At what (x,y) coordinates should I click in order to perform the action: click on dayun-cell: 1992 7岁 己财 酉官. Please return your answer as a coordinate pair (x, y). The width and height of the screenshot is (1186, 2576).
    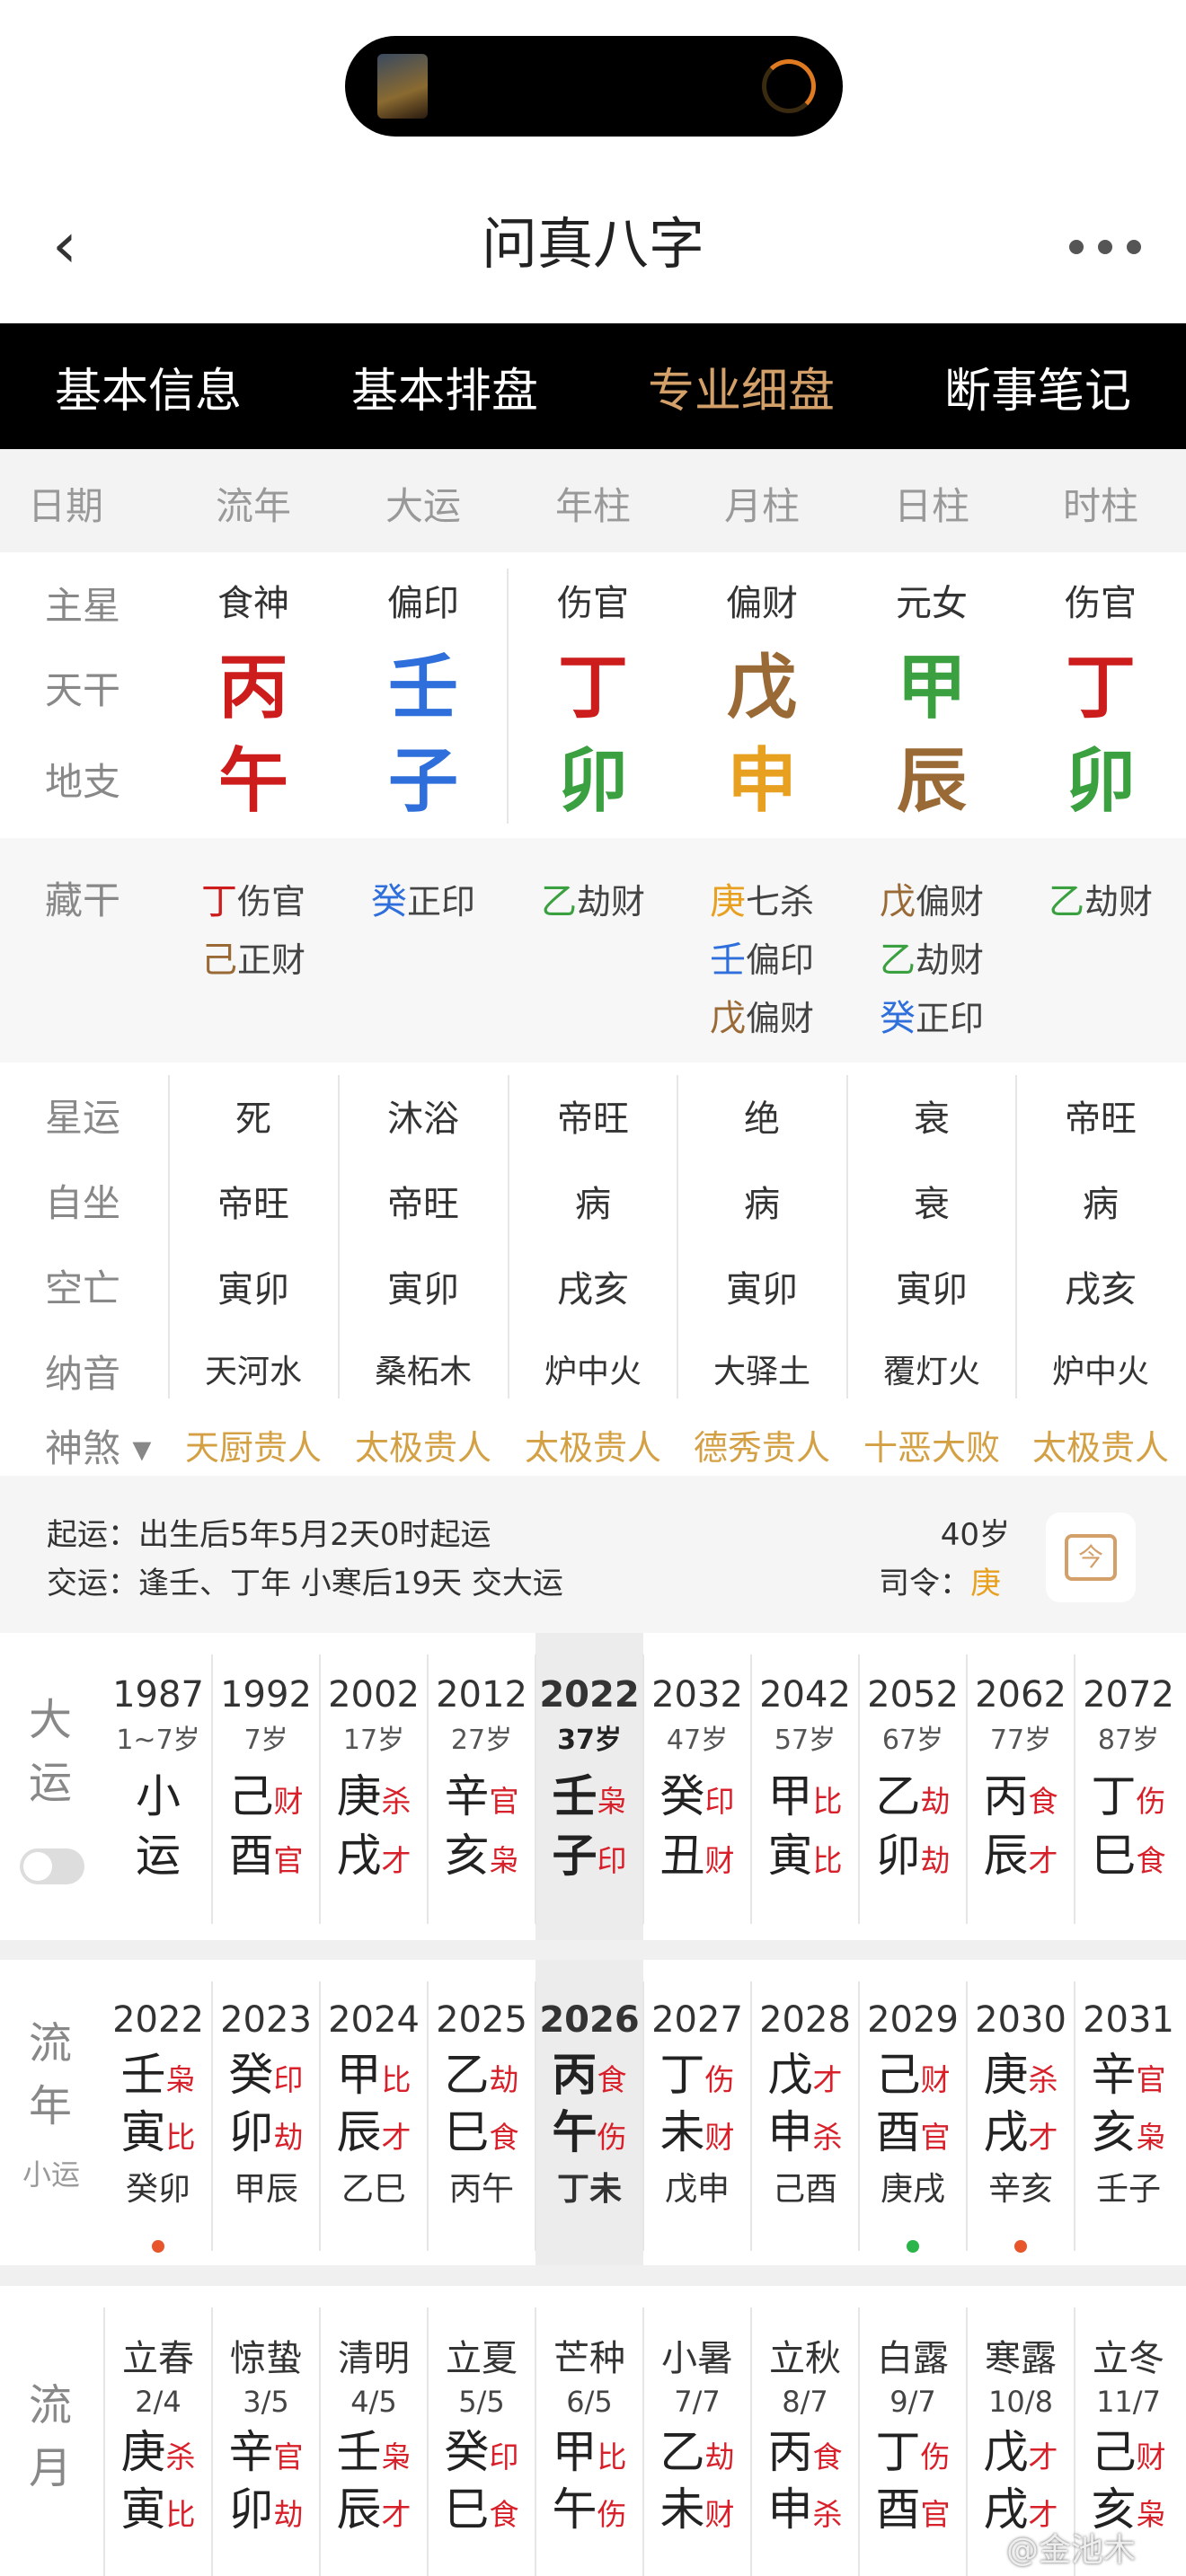
    Looking at the image, I should click on (266, 1786).